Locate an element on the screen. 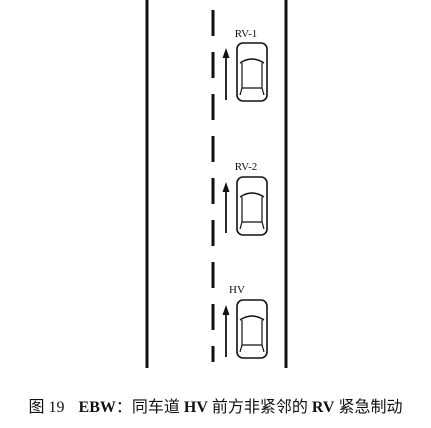 The height and width of the screenshot is (428, 431). vehicle-label: HV is located at coordinates (237, 290).